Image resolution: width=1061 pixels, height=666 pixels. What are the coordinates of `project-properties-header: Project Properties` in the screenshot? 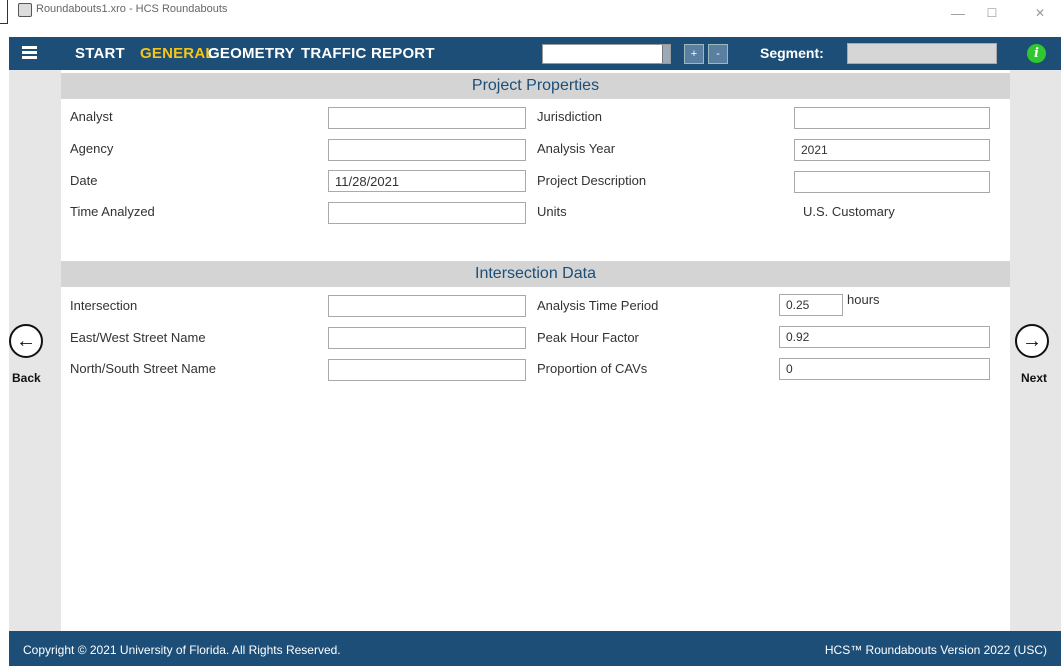 It's located at (535, 86).